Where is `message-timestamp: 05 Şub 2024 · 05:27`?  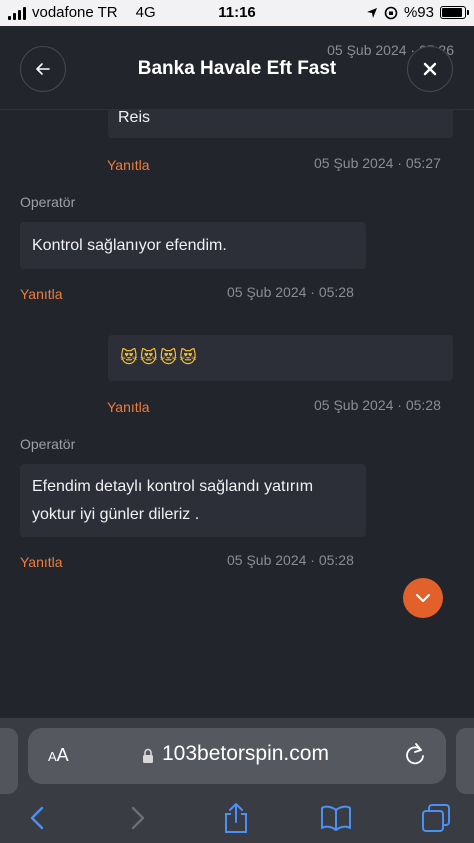
message-timestamp: 05 Şub 2024 · 05:27 is located at coordinates (377, 163).